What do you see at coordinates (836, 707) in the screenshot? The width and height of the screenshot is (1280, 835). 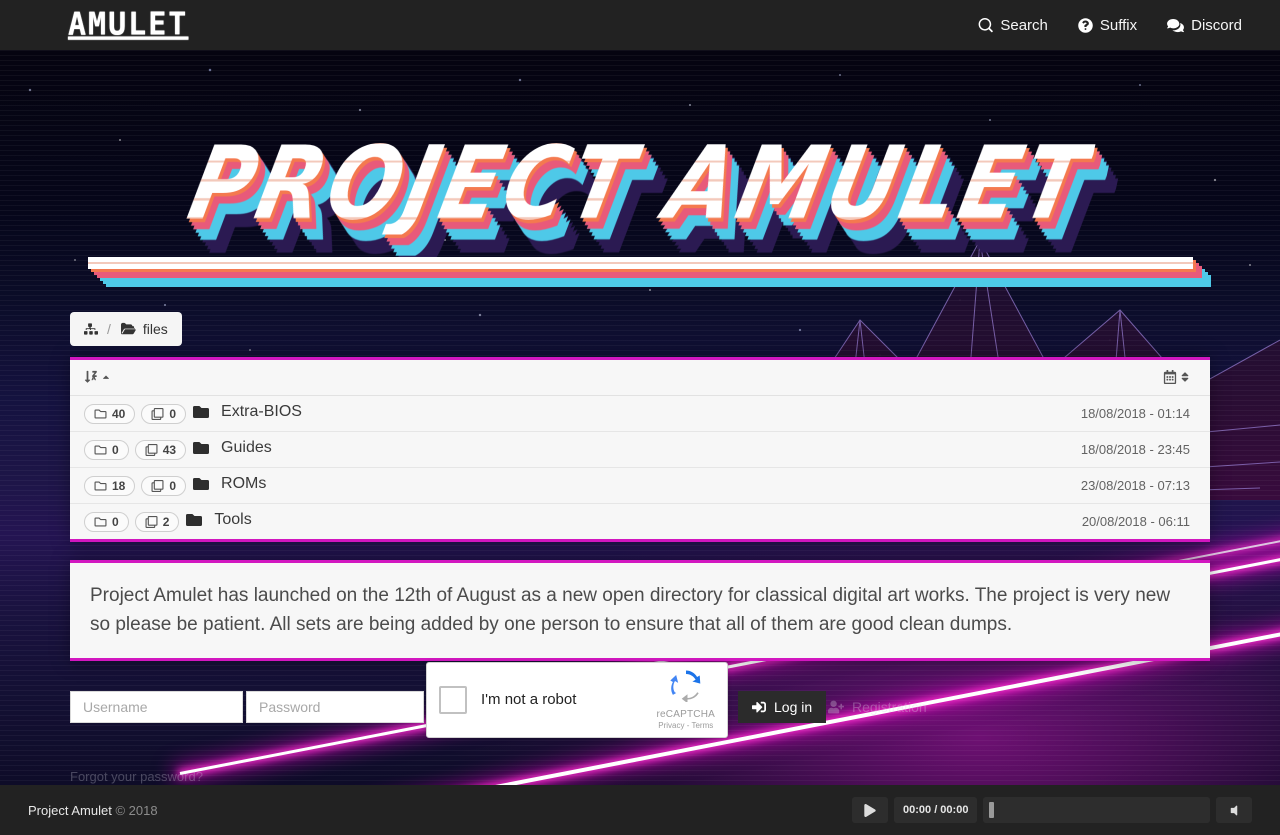 I see `user-plus-icon` at bounding box center [836, 707].